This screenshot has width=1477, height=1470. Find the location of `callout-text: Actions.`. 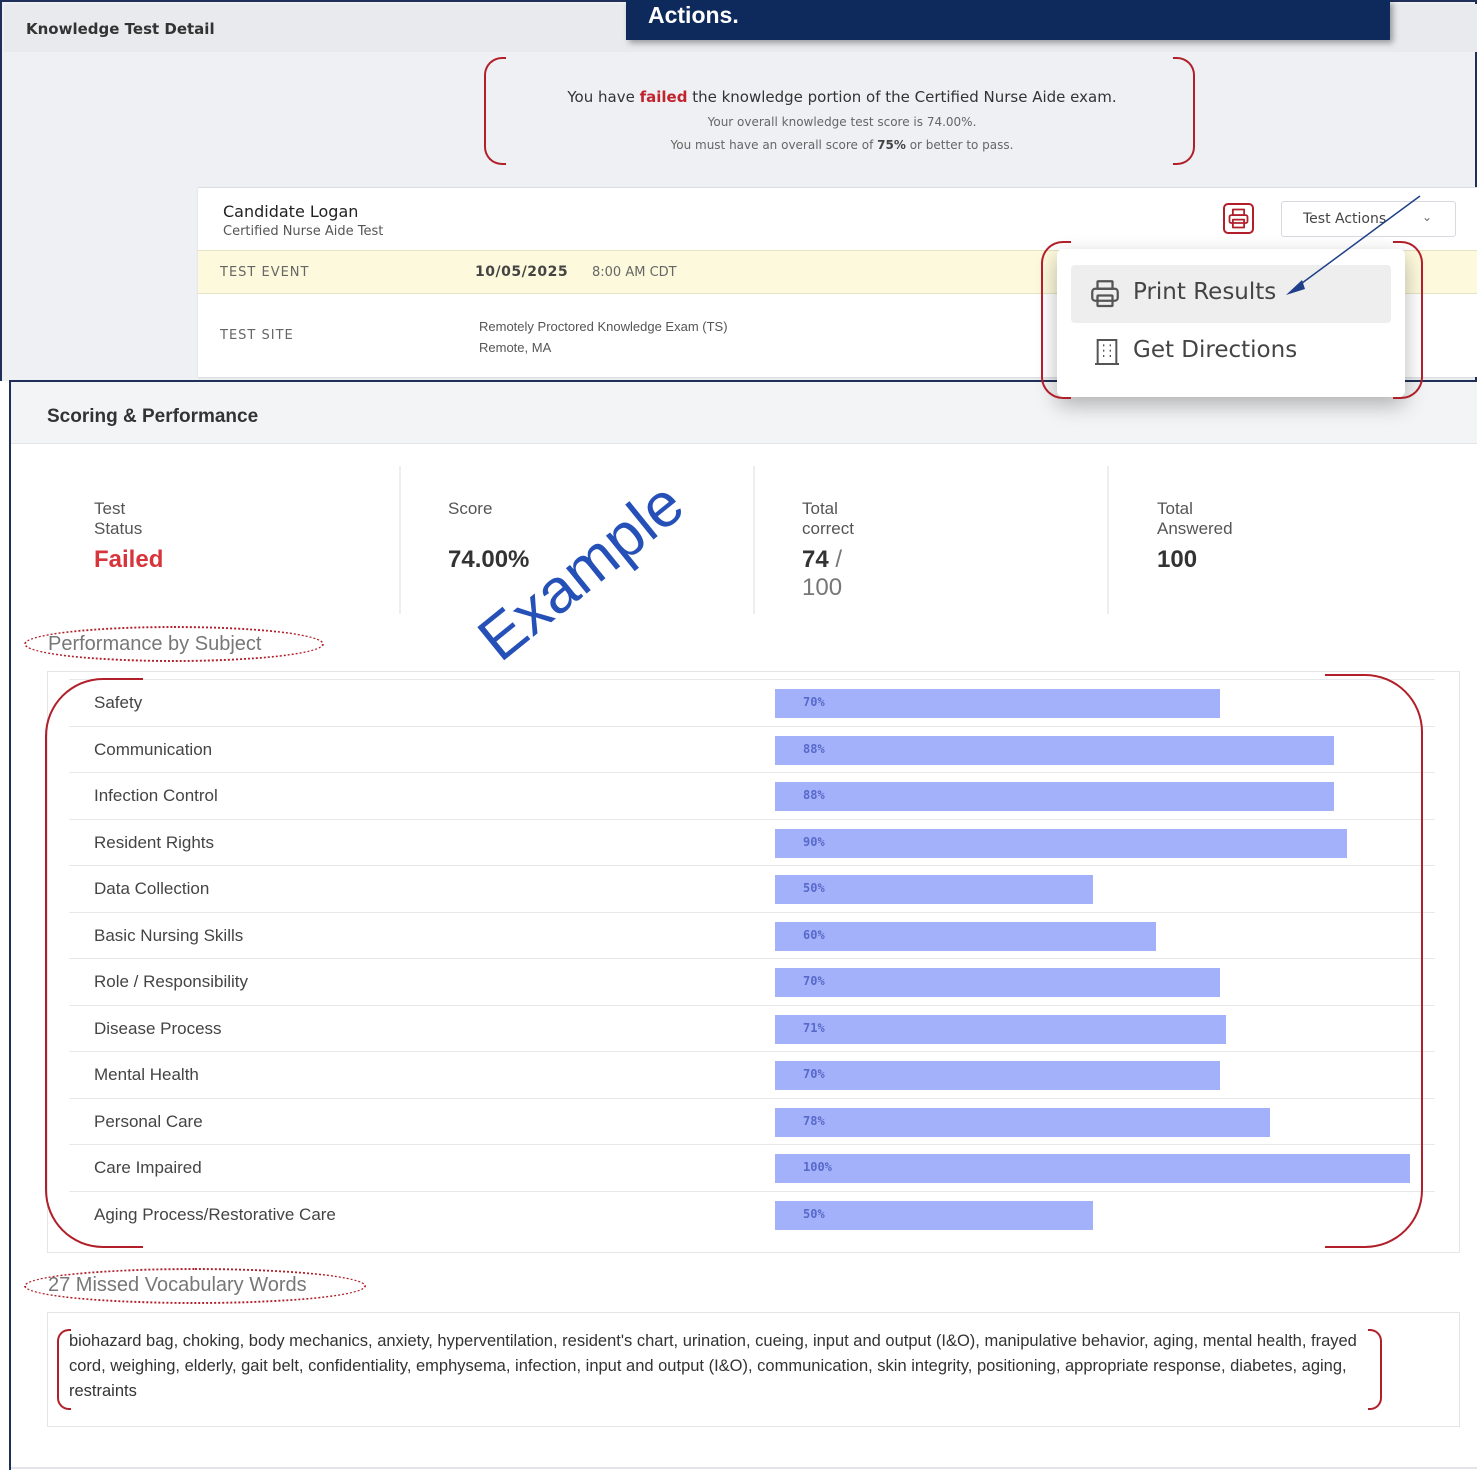

callout-text: Actions. is located at coordinates (693, 15).